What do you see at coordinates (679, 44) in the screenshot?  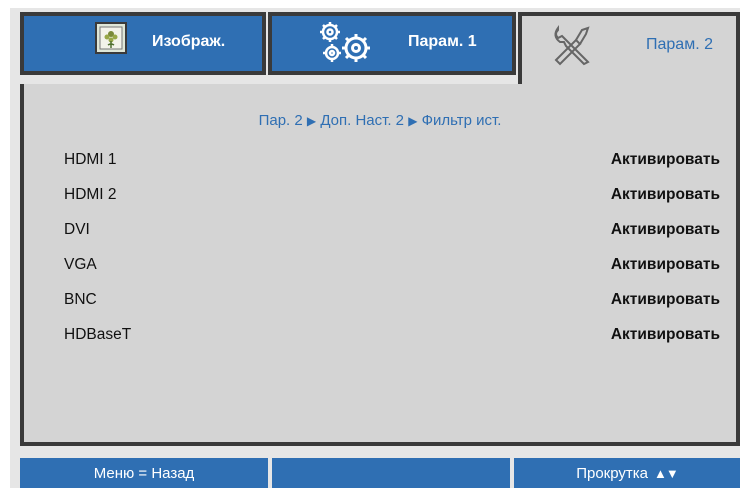 I see `tab-params-2-label: Парам. 2` at bounding box center [679, 44].